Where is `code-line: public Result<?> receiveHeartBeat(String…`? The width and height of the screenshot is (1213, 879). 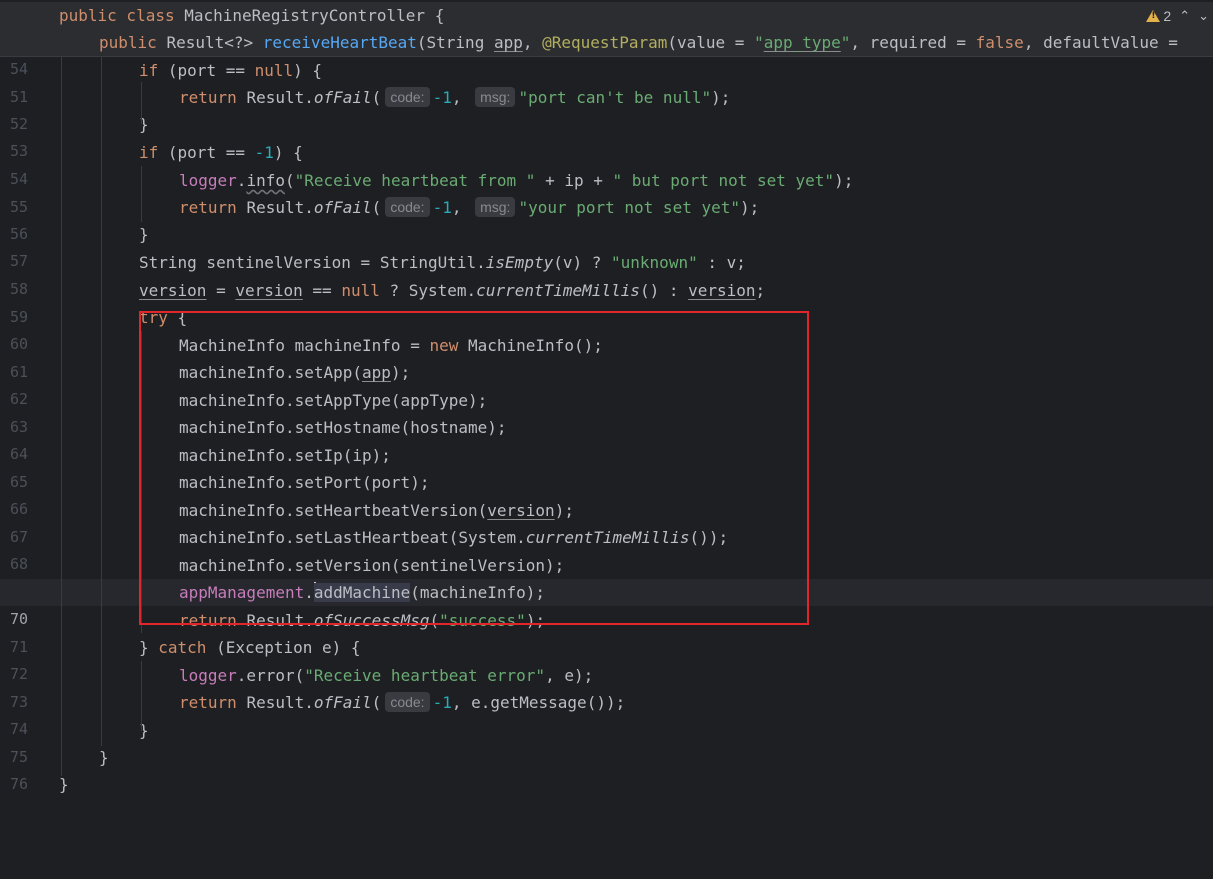
code-line: public Result<?> receiveHeartBeat(String… is located at coordinates (638, 42).